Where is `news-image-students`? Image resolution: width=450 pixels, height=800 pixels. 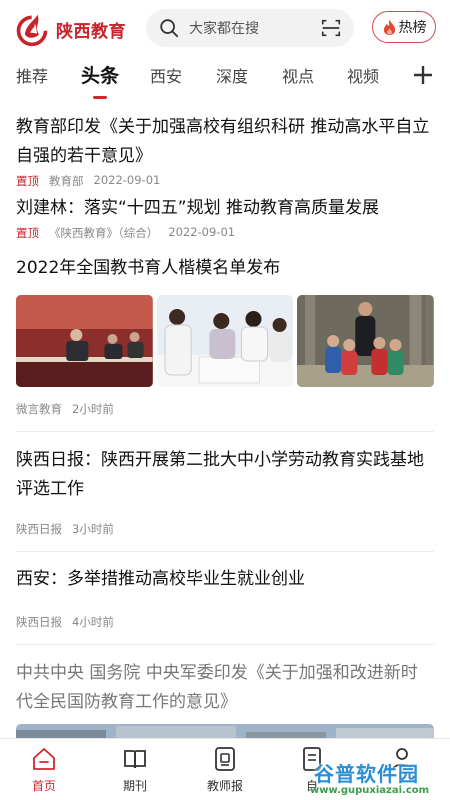
news-image-students is located at coordinates (366, 341).